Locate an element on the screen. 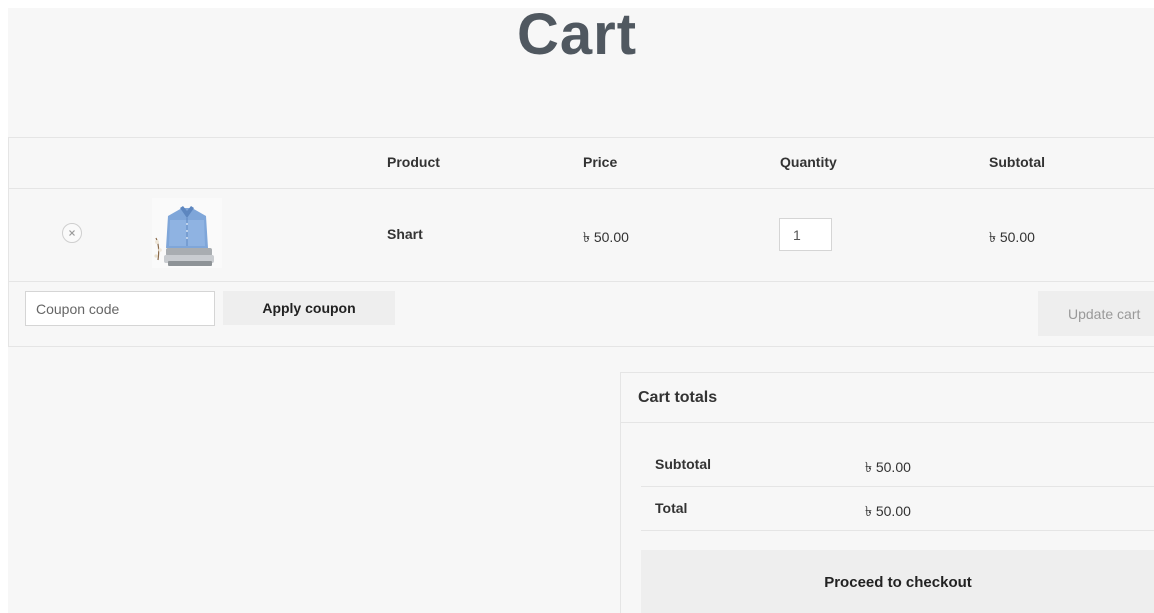 This screenshot has width=1154, height=613. column-header-product: Product is located at coordinates (413, 162).